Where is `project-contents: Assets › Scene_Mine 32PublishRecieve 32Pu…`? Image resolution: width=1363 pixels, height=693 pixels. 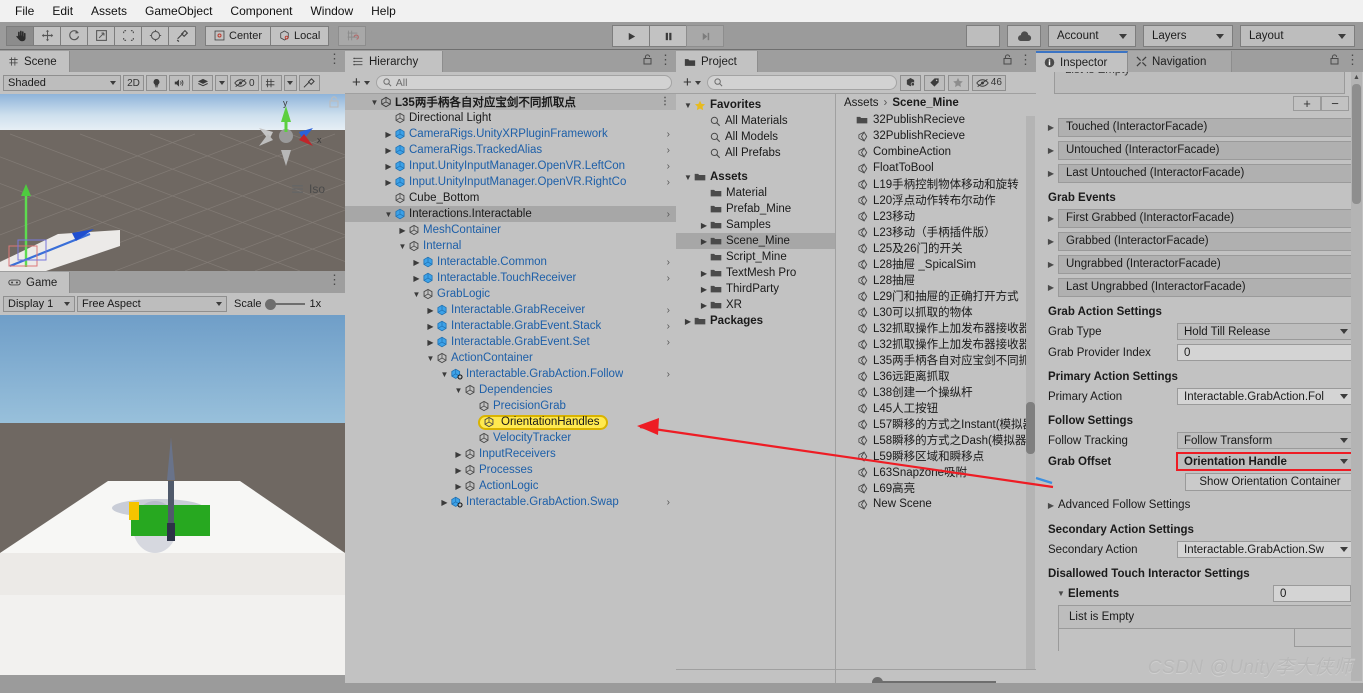 project-contents: Assets › Scene_Mine 32PublishRecieve 32Pu… is located at coordinates (936, 381).